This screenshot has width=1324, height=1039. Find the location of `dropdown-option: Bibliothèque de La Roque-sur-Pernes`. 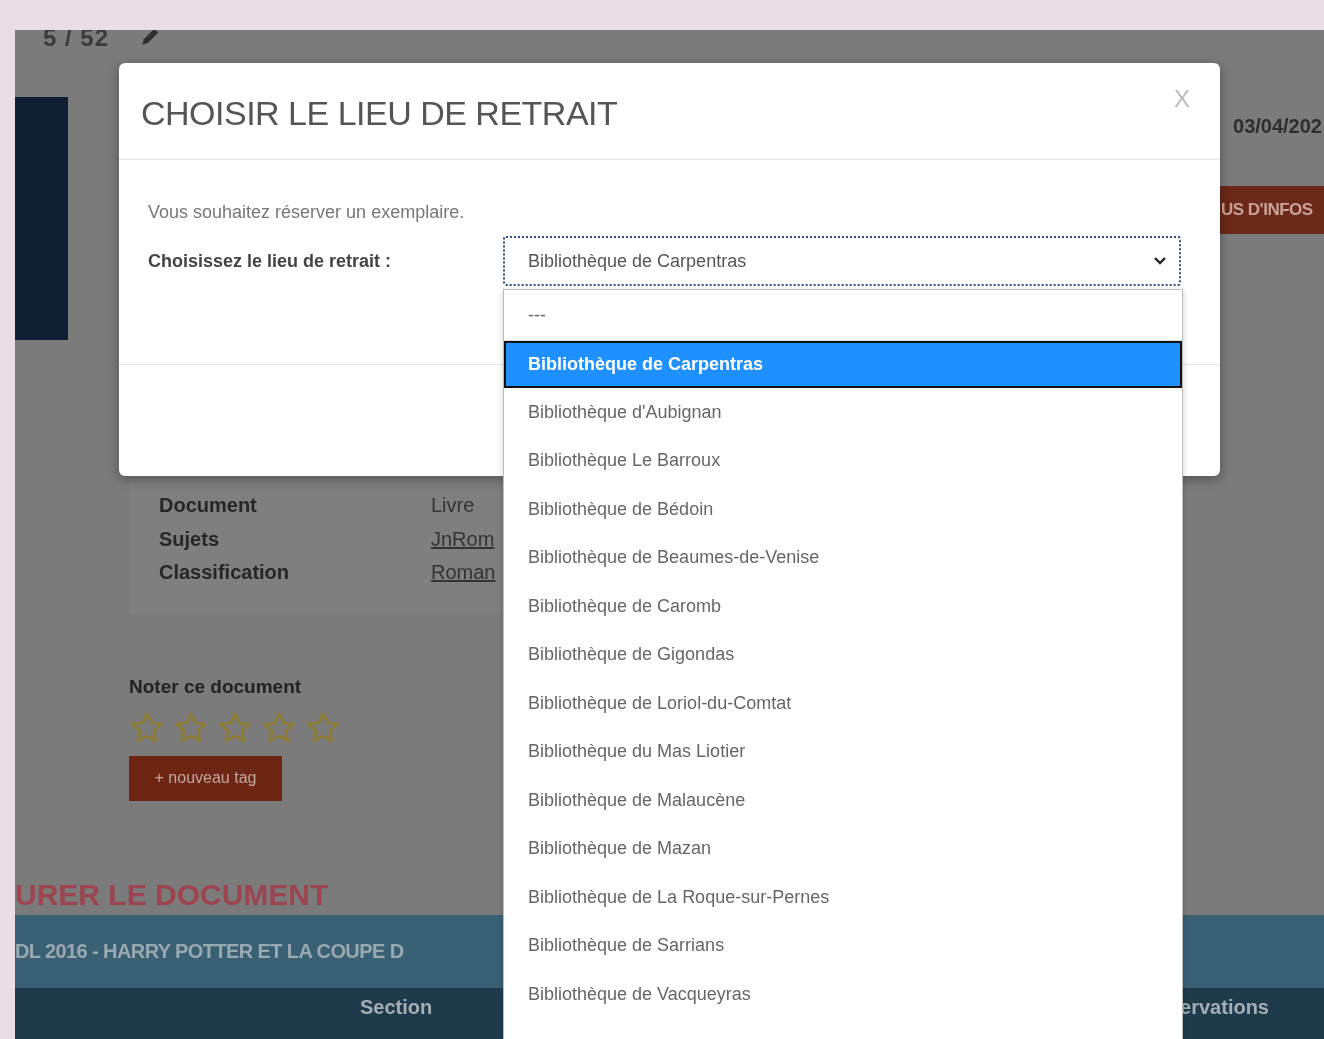

dropdown-option: Bibliothèque de La Roque-sur-Pernes is located at coordinates (843, 897).